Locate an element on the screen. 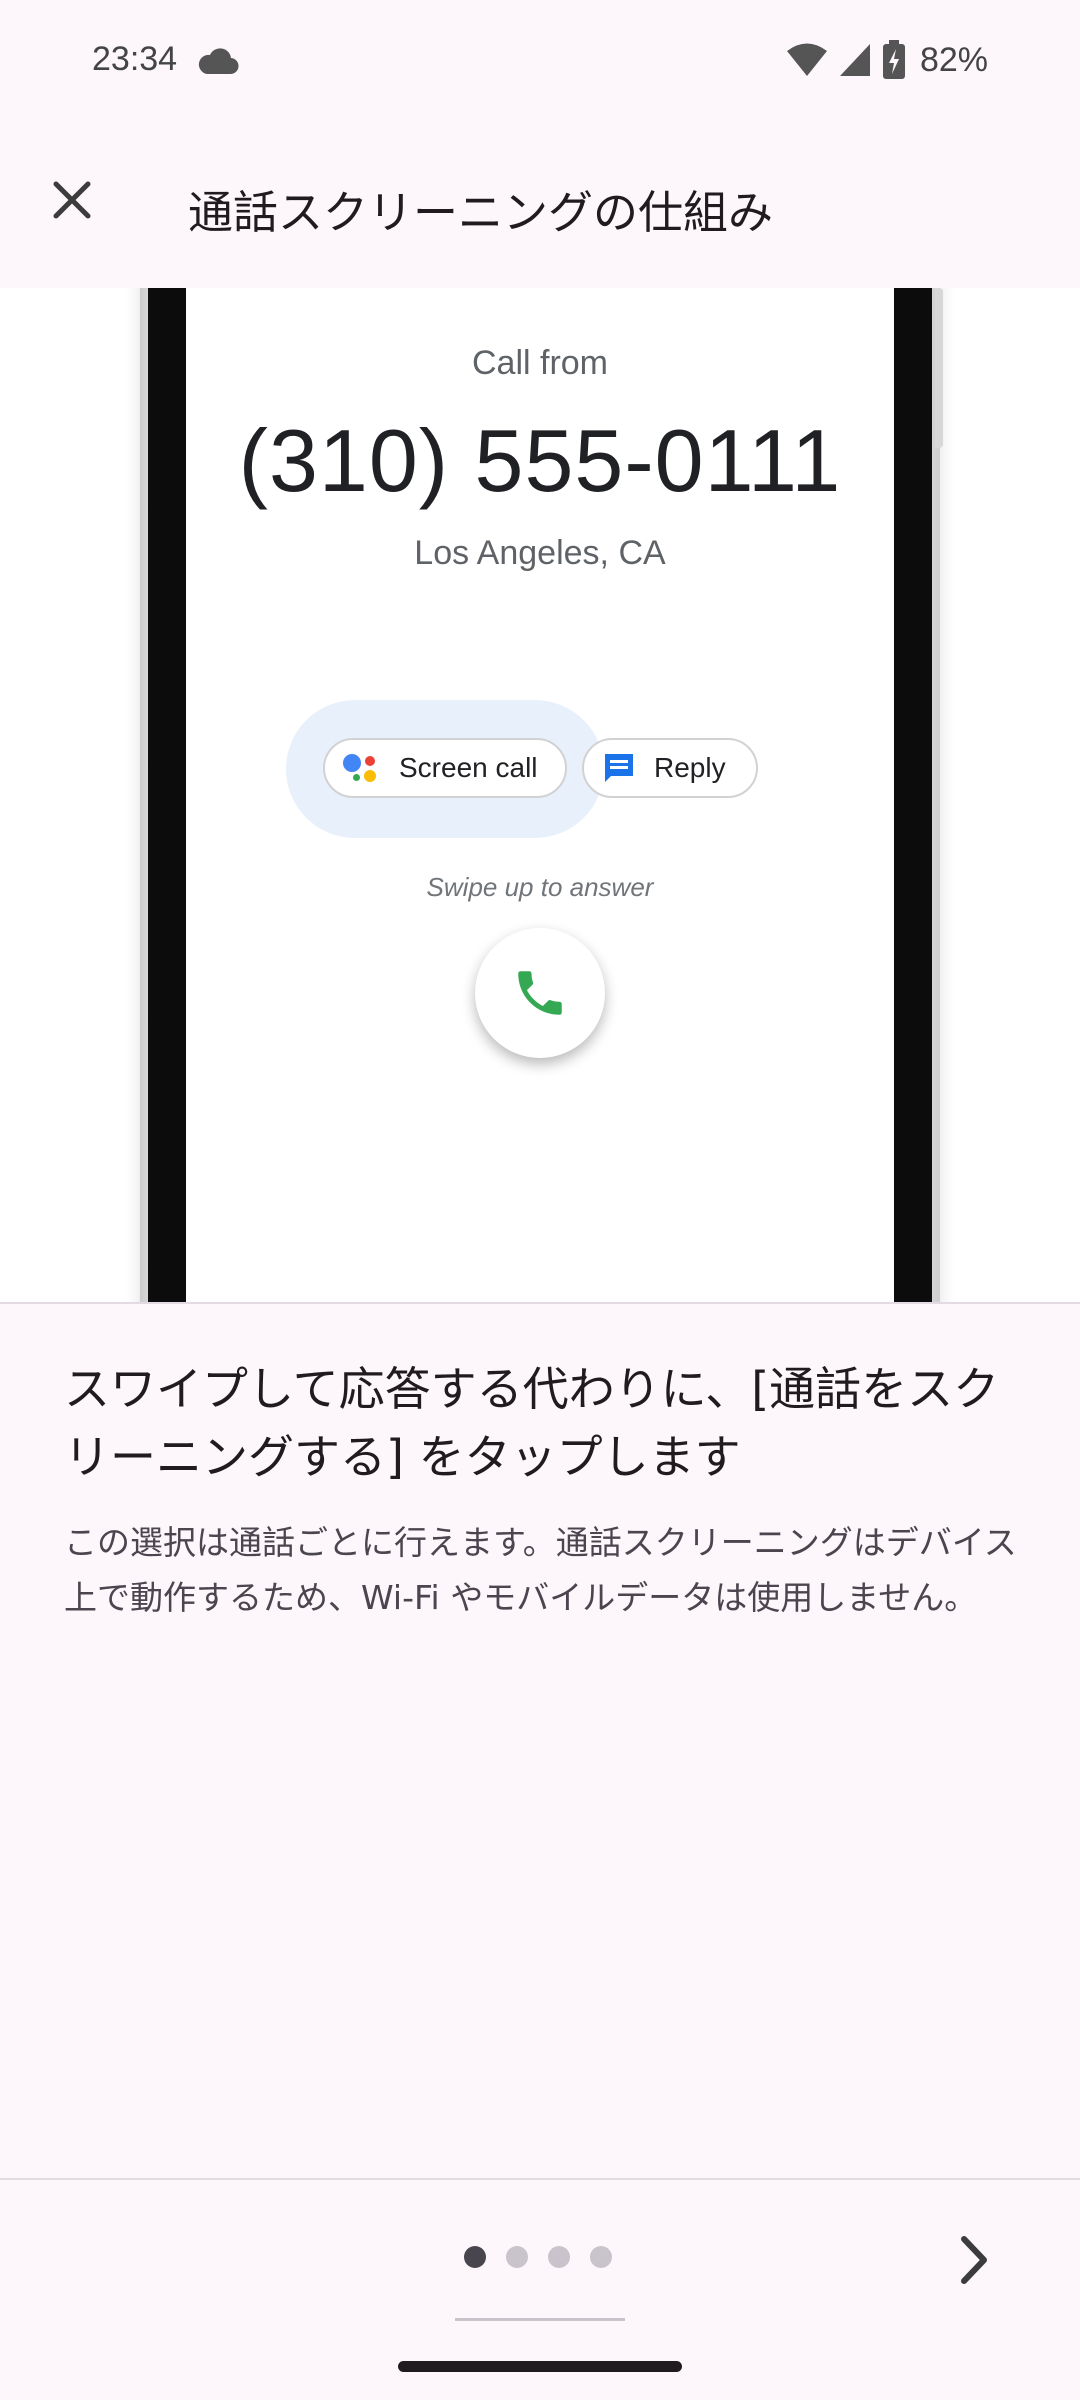  close-button is located at coordinates (72, 200).